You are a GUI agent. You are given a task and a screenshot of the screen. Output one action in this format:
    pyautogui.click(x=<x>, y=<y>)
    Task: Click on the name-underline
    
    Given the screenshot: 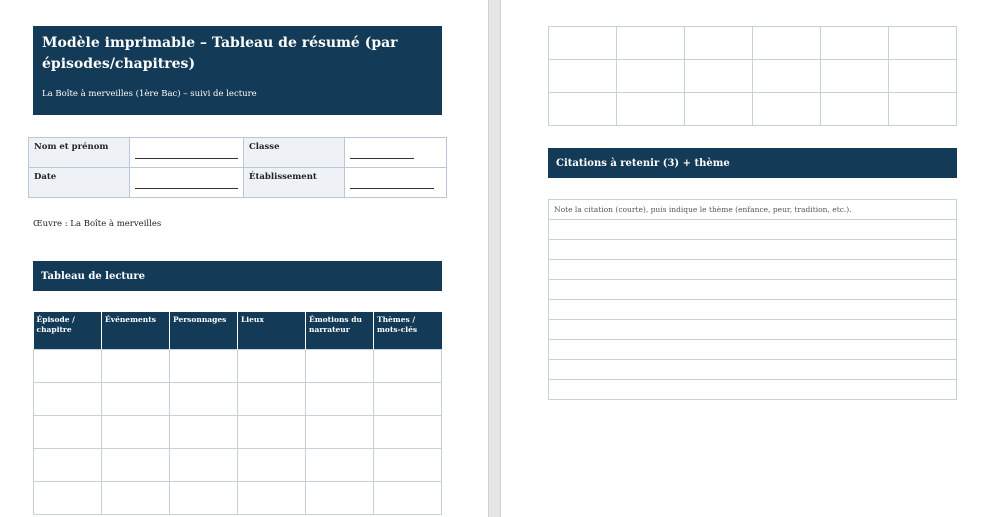 What is the action you would take?
    pyautogui.click(x=186, y=155)
    